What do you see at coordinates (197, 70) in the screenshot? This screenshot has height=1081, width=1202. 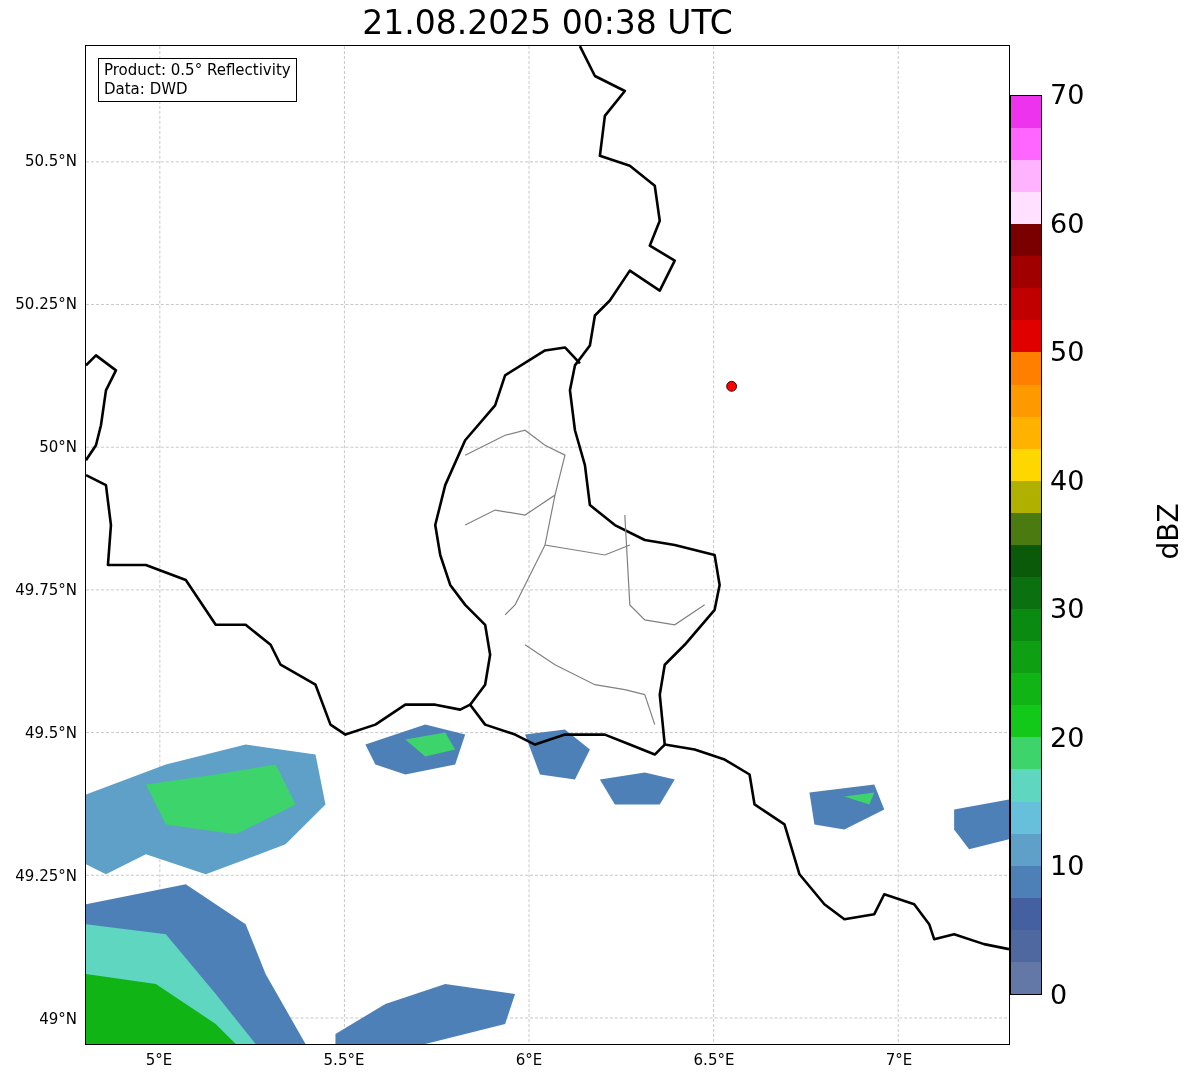 I see `legend-text: Product: 0.5° Reflectivity` at bounding box center [197, 70].